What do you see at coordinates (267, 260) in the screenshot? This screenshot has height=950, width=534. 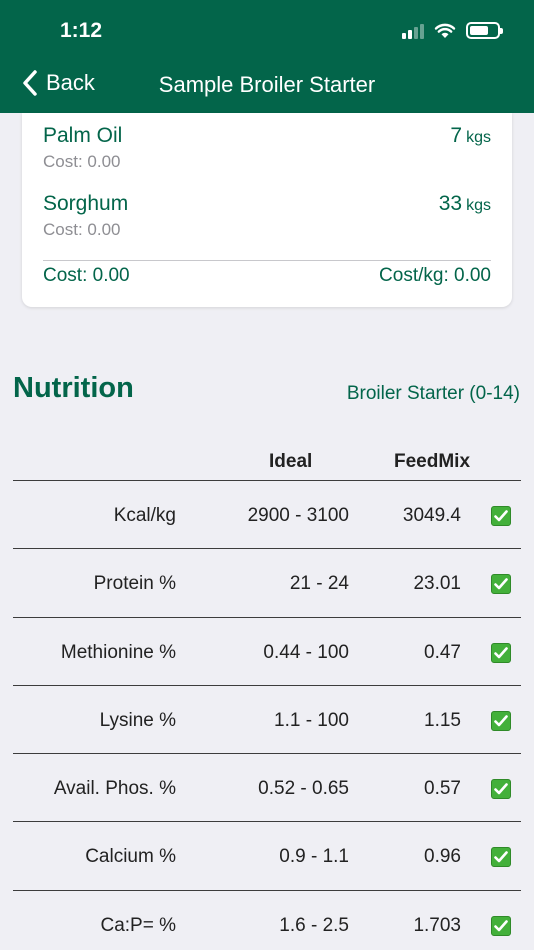 I see `divider` at bounding box center [267, 260].